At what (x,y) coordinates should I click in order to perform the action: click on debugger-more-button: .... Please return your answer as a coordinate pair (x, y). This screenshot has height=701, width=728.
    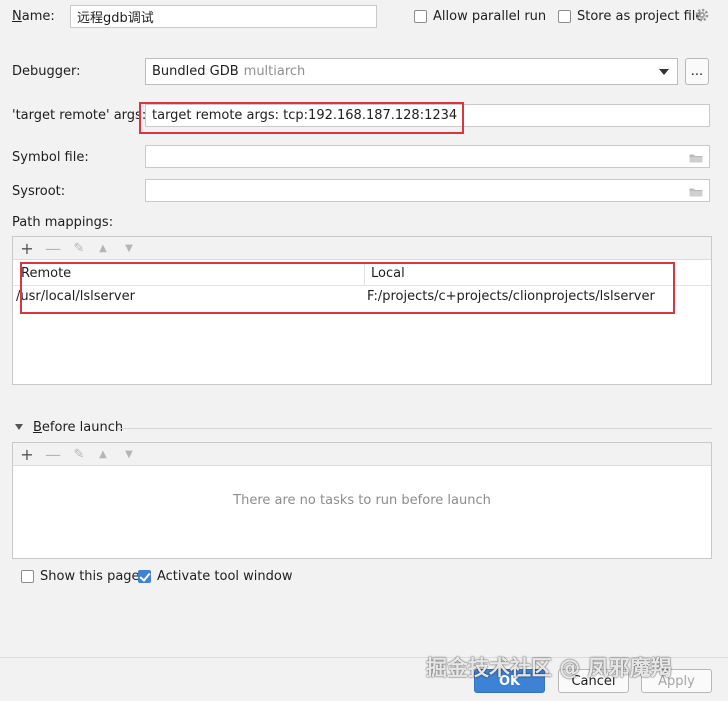
    Looking at the image, I should click on (697, 71).